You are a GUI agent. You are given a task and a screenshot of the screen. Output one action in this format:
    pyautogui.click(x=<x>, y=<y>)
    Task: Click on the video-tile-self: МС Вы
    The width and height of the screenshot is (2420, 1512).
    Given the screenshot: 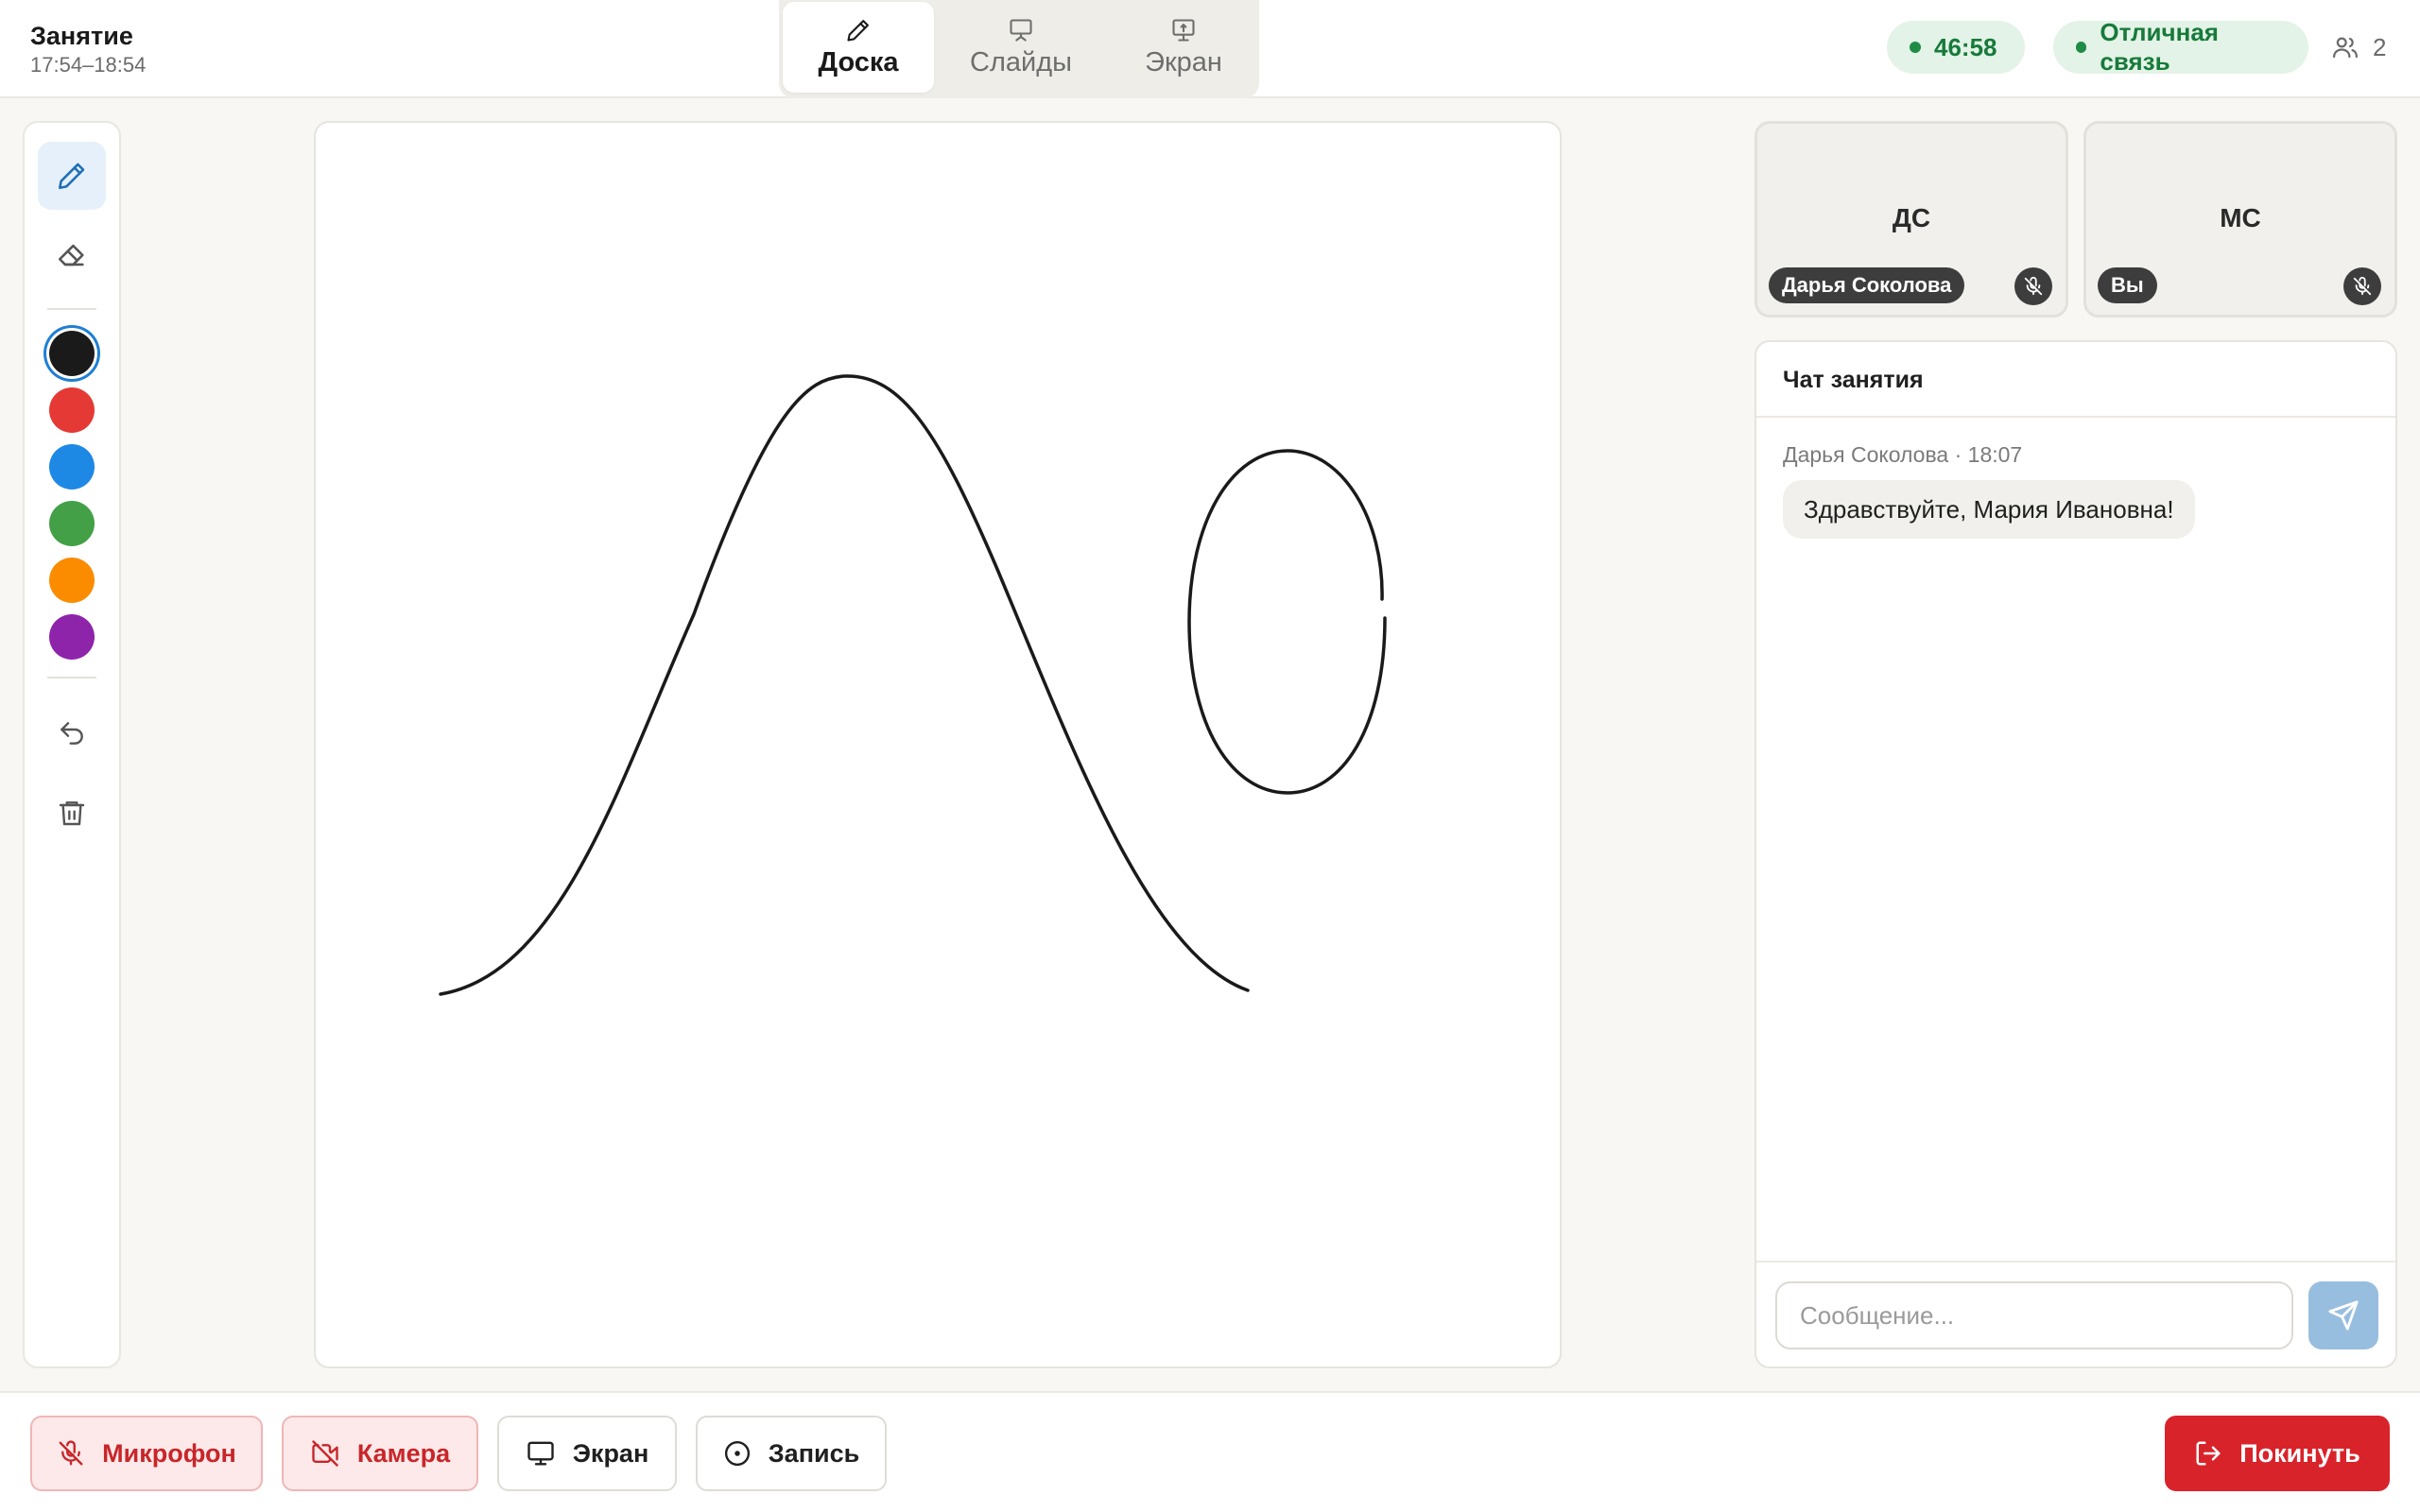 What is the action you would take?
    pyautogui.click(x=2240, y=219)
    